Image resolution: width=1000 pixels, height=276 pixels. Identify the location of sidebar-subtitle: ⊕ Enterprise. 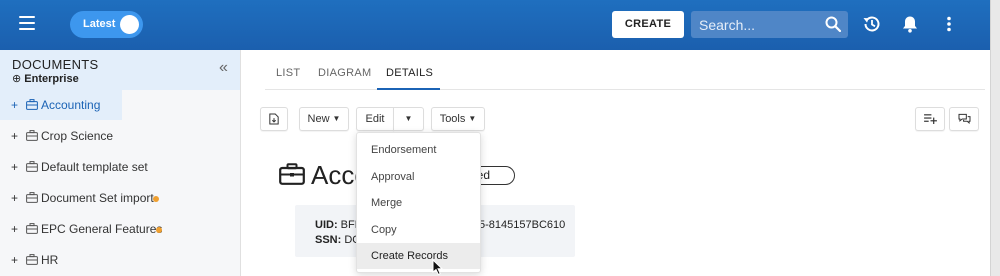
(45, 78).